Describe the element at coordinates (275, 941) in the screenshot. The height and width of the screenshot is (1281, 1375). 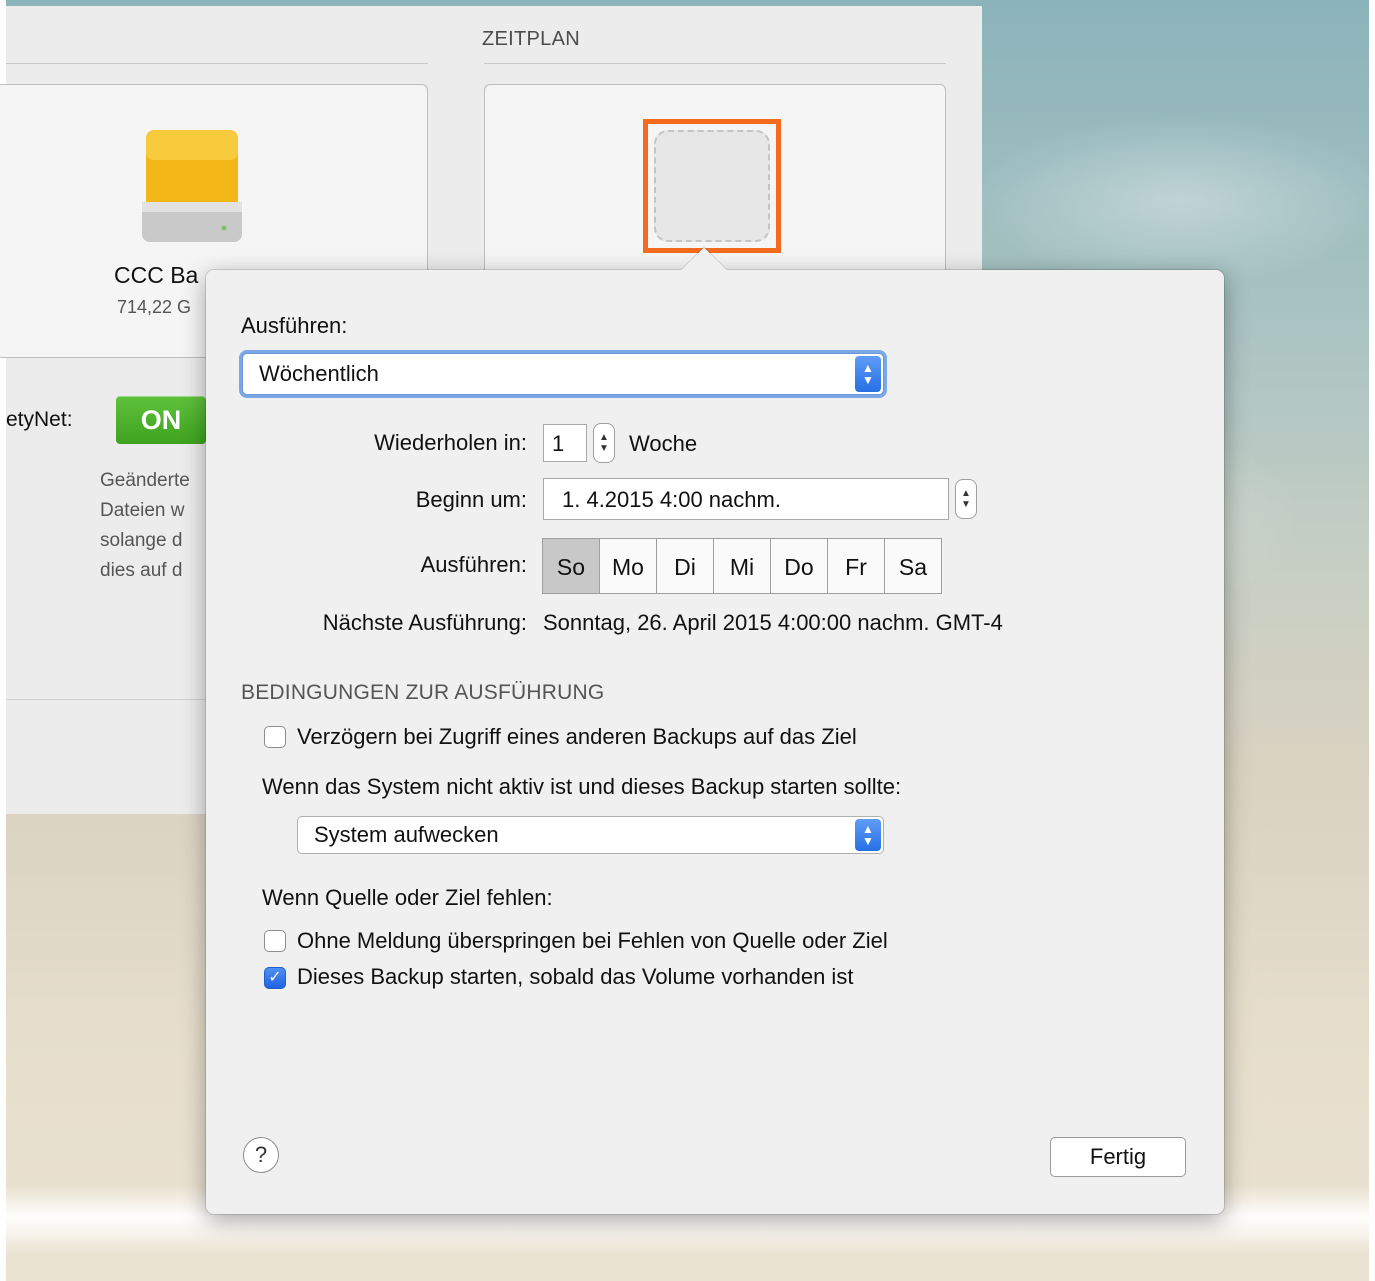
I see `skip-checkbox` at that location.